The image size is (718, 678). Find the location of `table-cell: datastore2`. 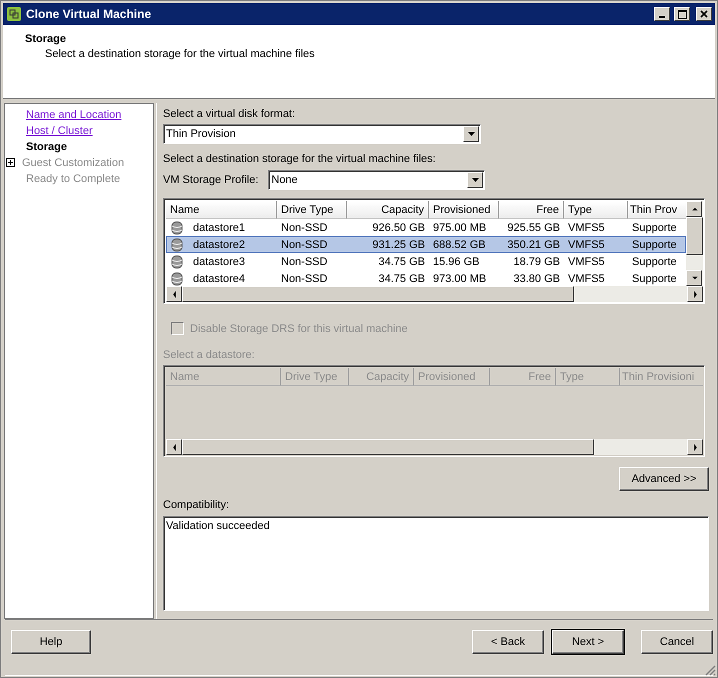

table-cell: datastore2 is located at coordinates (219, 244).